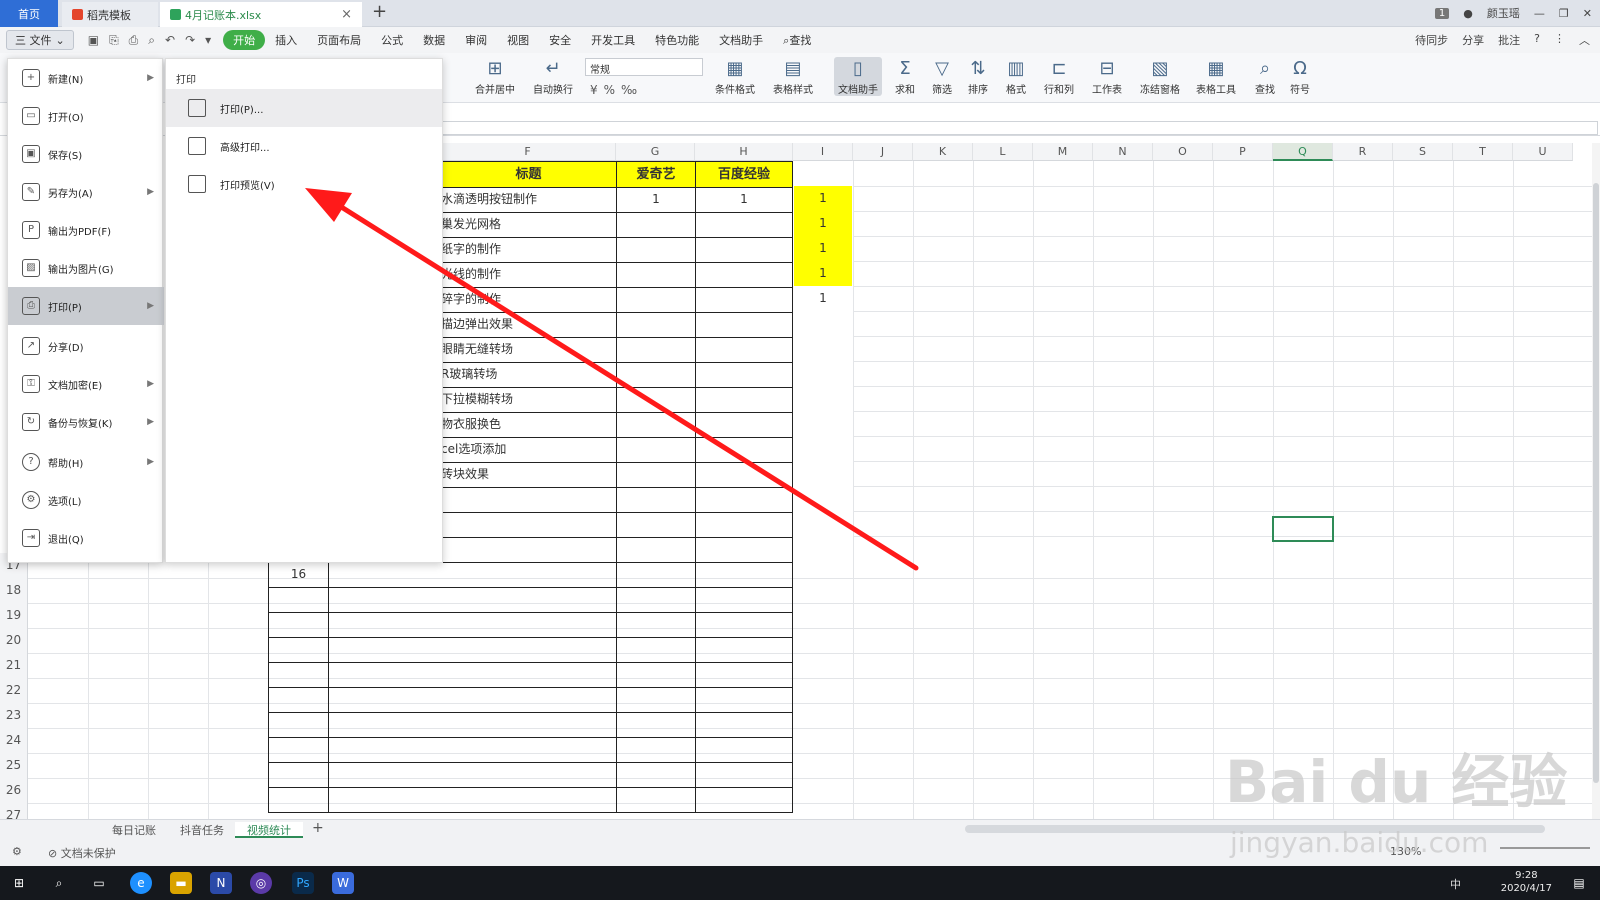  I want to click on menu-backup: ↻ 备份与恢复(K) ▶, so click(86, 422).